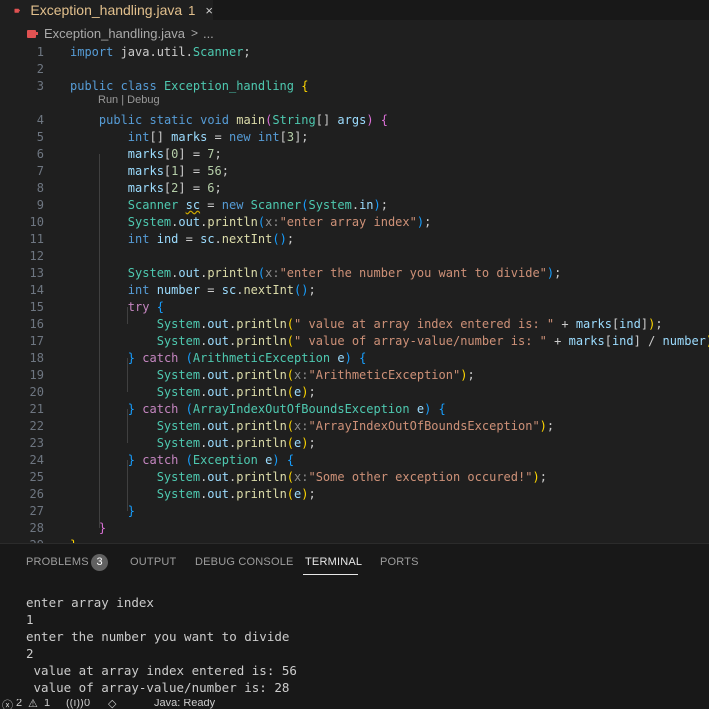  Describe the element at coordinates (7, 704) in the screenshot. I see `error-icon: ⓧ` at that location.